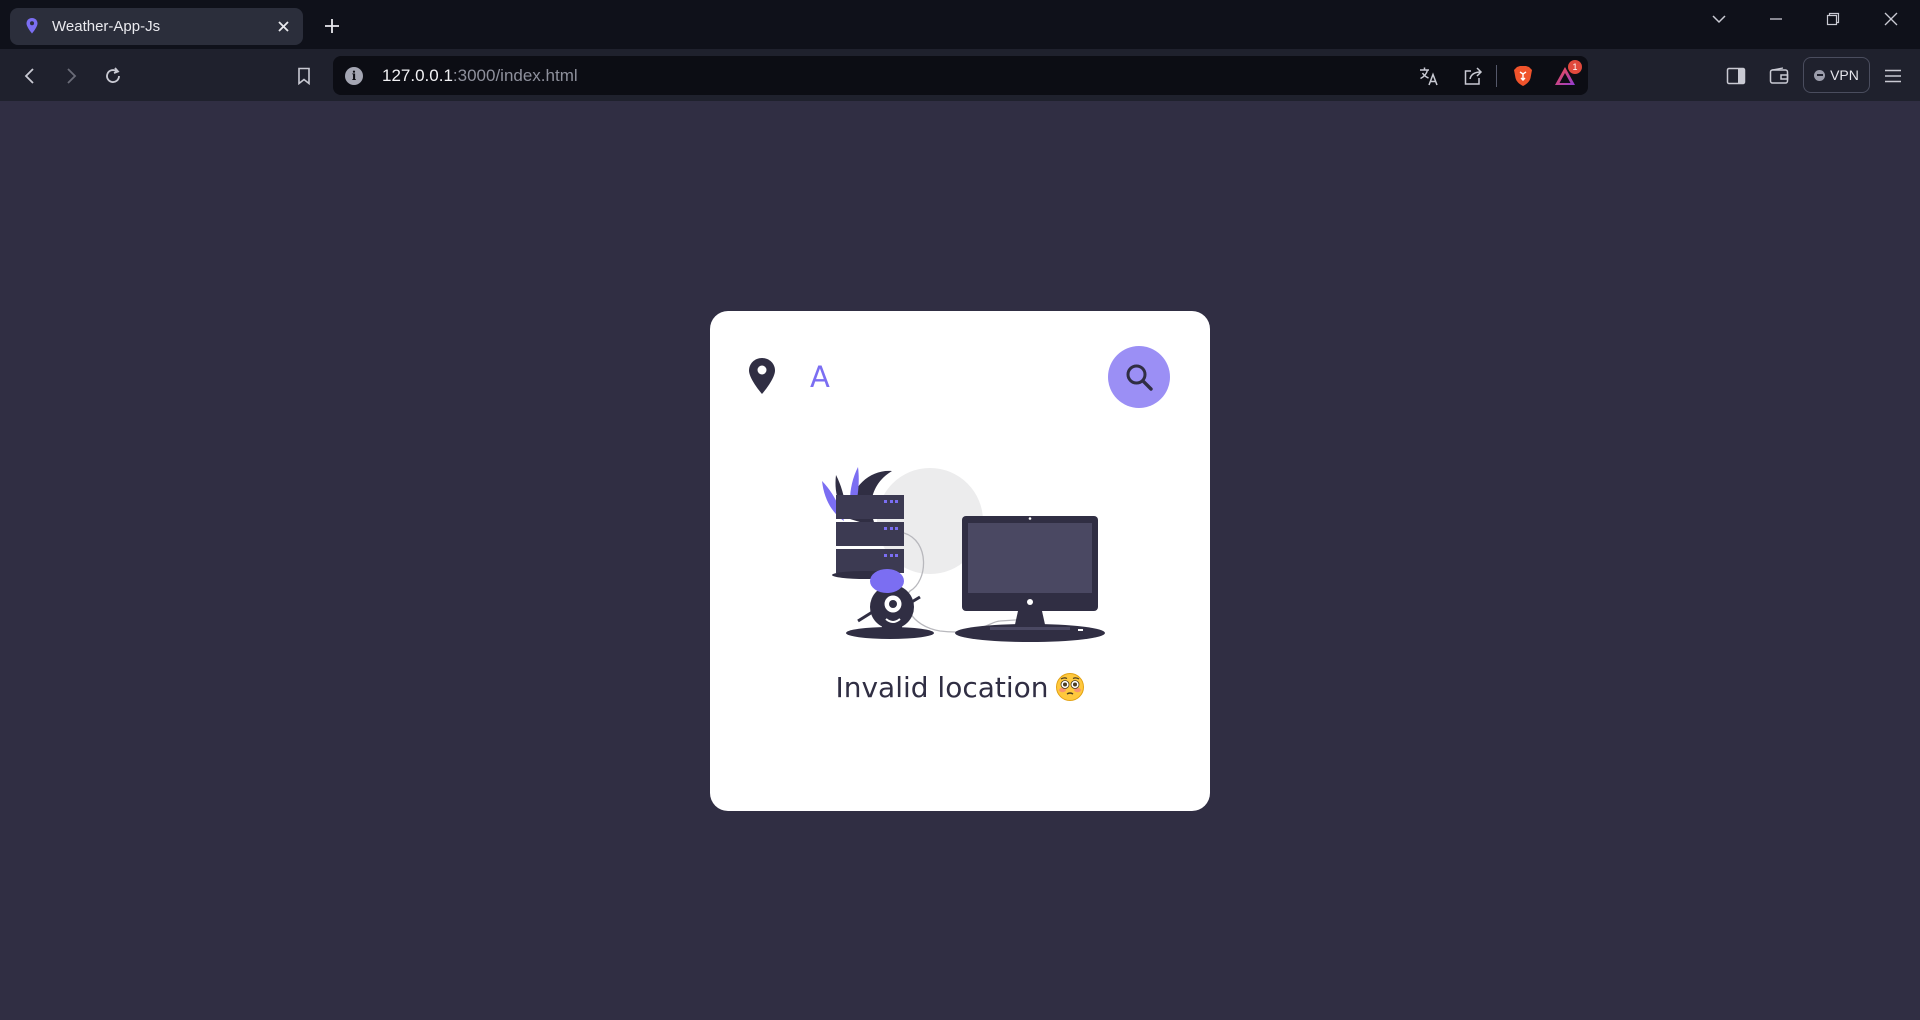 This screenshot has width=1920, height=1020. What do you see at coordinates (1893, 76) in the screenshot?
I see `menu-icon` at bounding box center [1893, 76].